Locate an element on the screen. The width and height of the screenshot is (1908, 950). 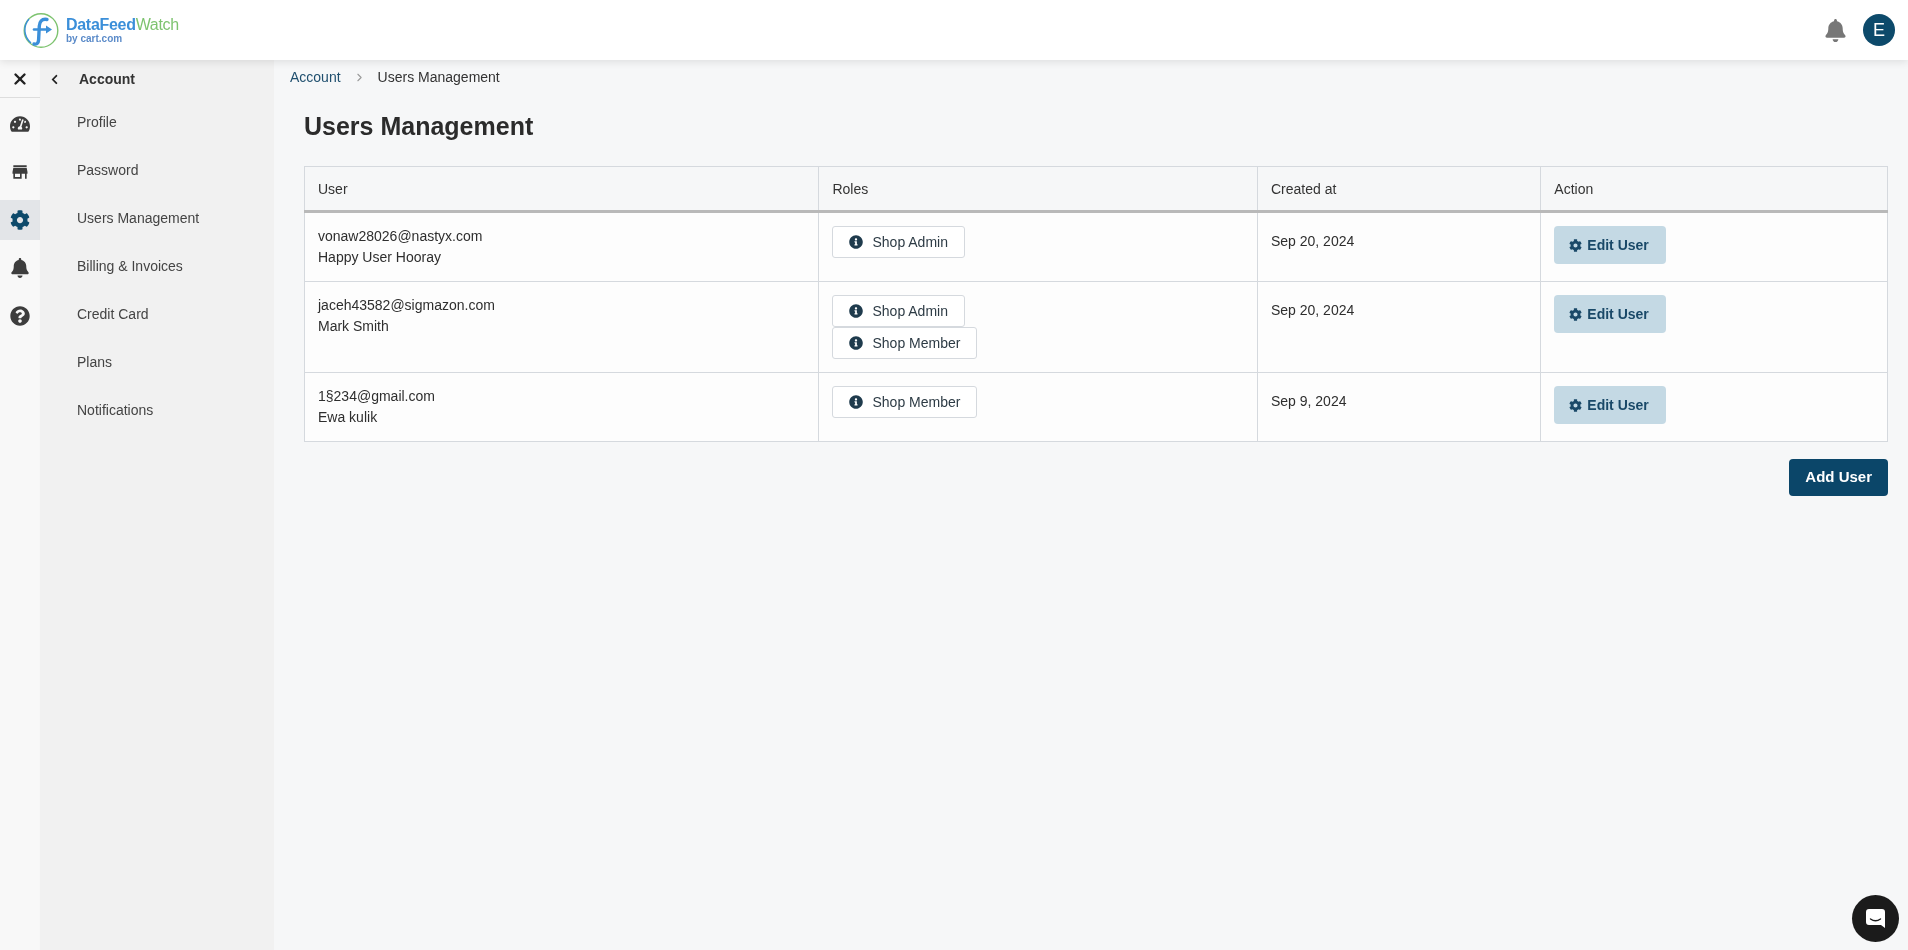
user-email: 1§234@gmail.com is located at coordinates (376, 396).